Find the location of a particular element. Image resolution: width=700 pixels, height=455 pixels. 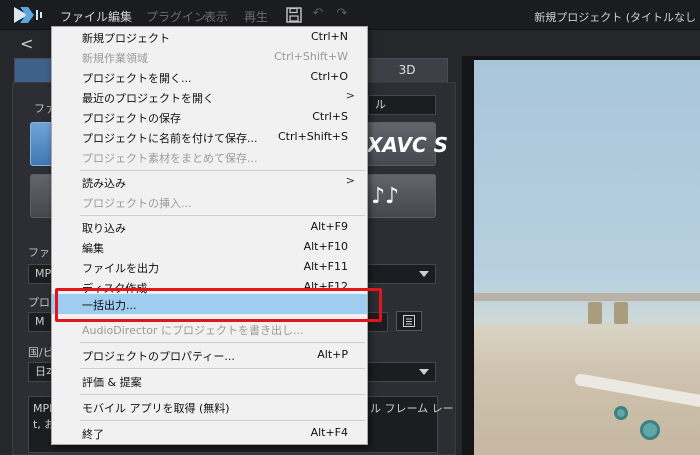

menu-view: 表示 is located at coordinates (216, 16).